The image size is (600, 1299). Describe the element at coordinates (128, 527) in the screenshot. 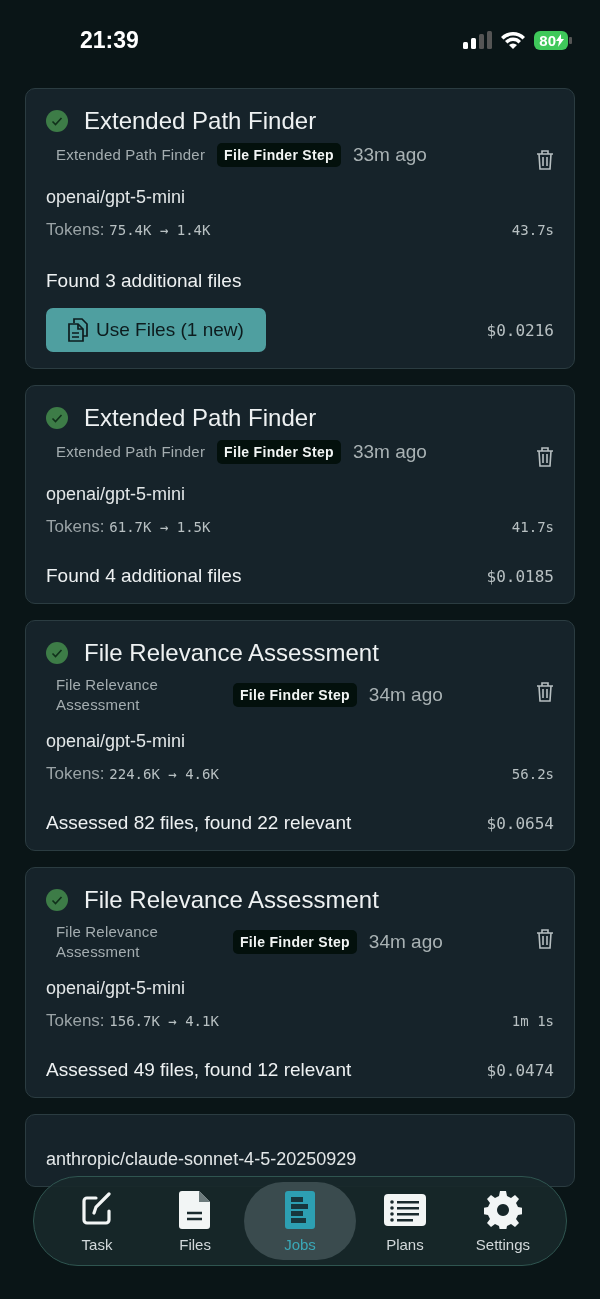

I see `token-count: Tokens: 61.7K → 1.5K` at that location.